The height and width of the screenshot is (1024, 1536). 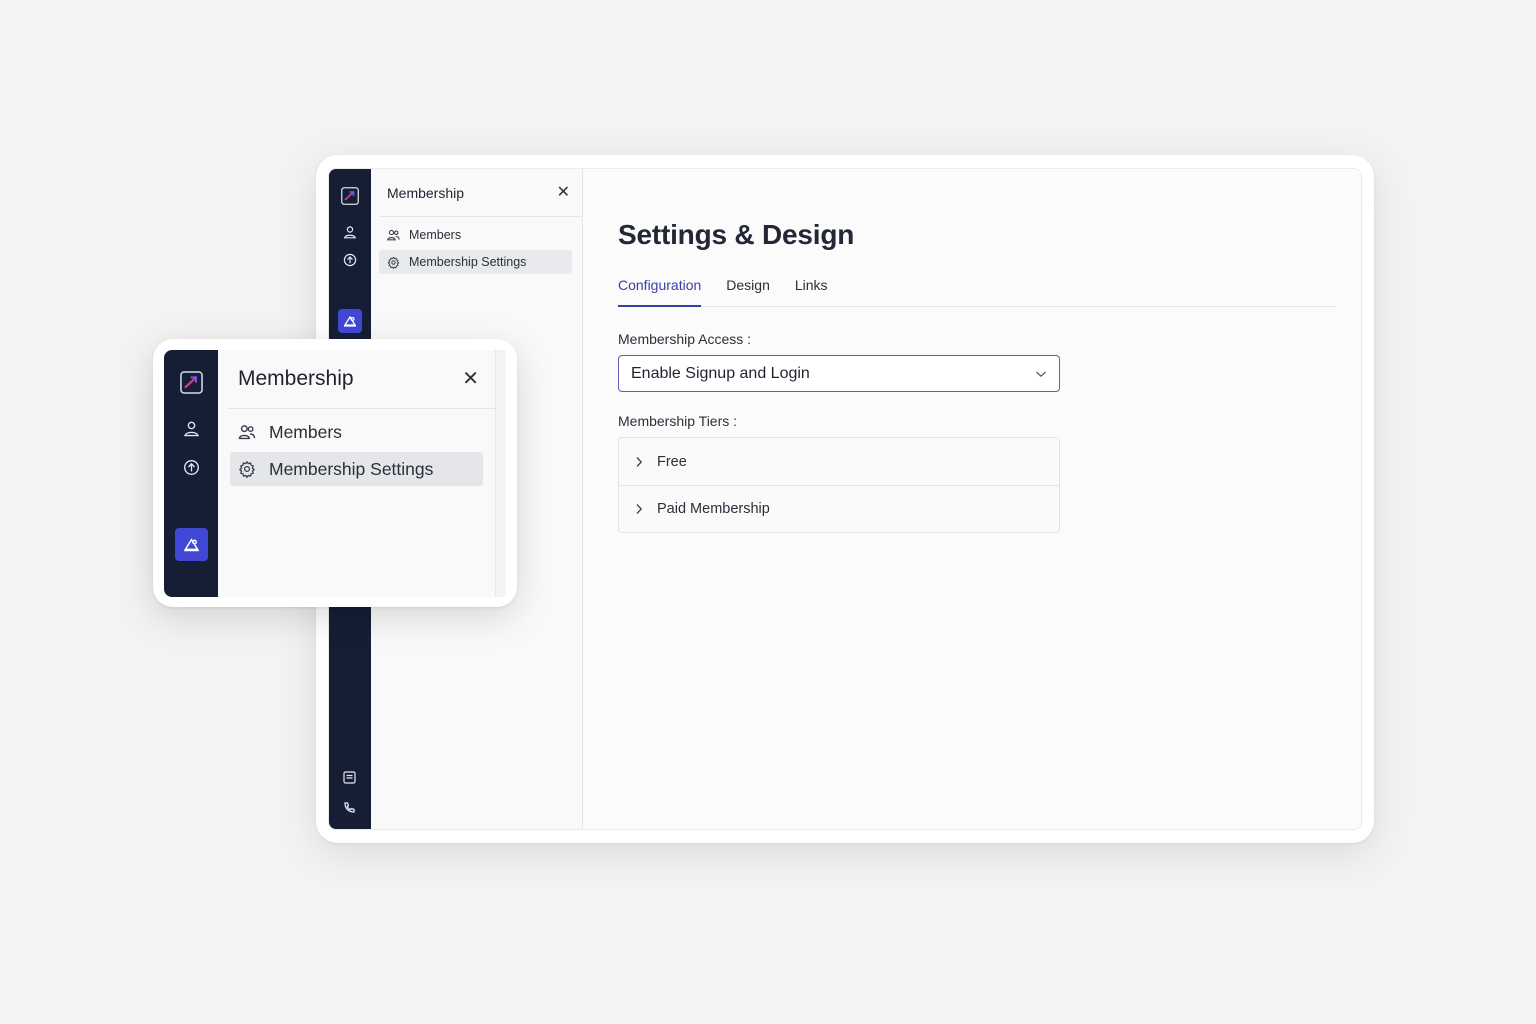 What do you see at coordinates (811, 292) in the screenshot?
I see `tab-links: Links` at bounding box center [811, 292].